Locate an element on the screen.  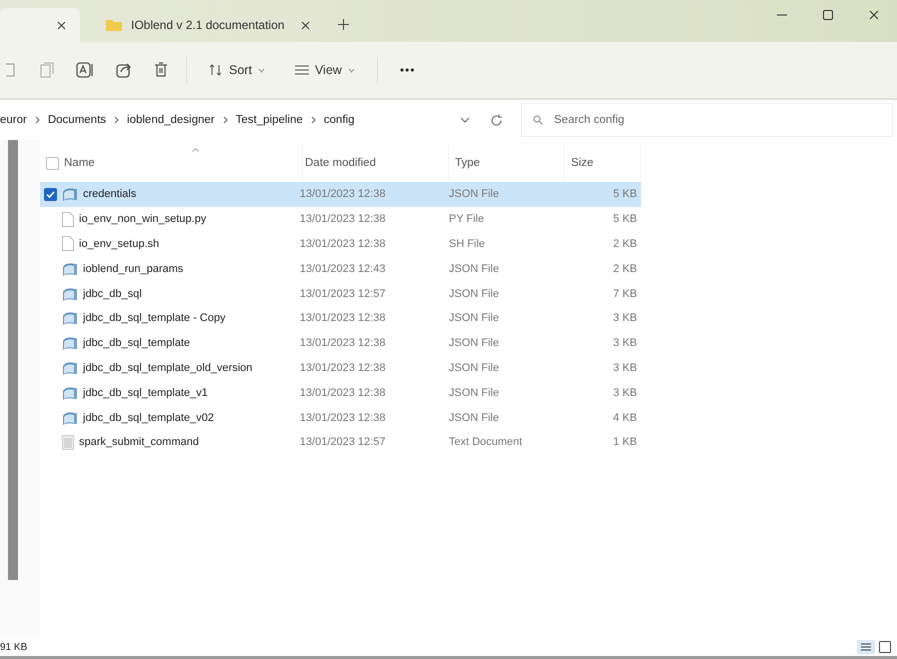
sort-caret-icon is located at coordinates (195, 150).